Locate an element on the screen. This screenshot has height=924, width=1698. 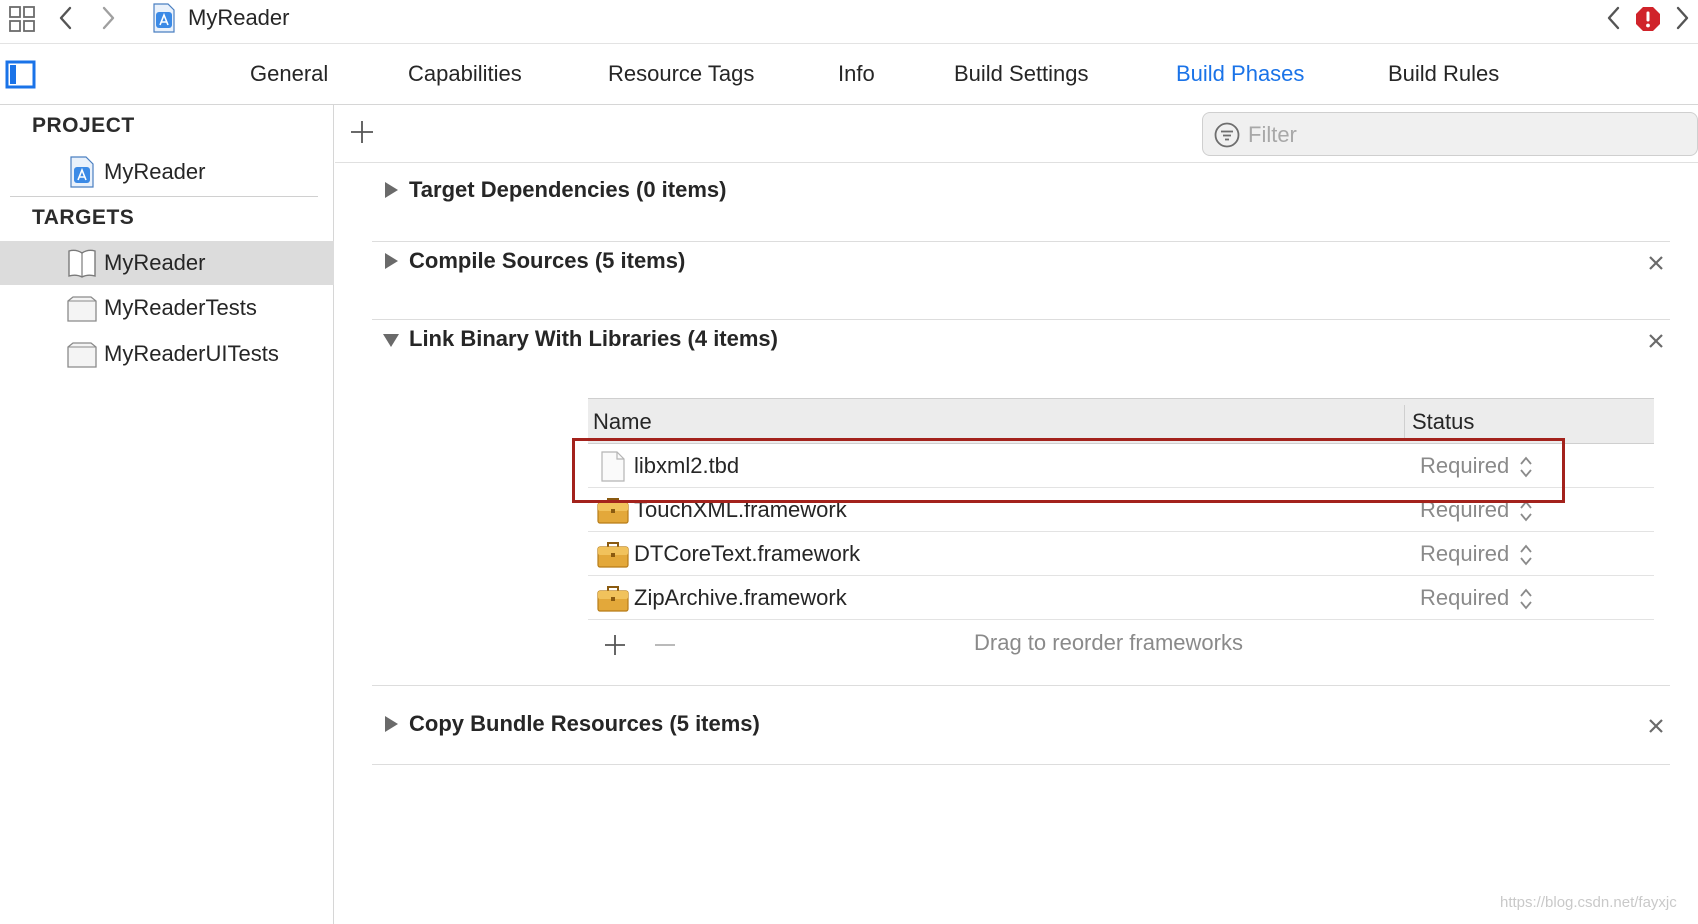
issue-next-chevron-icon is located at coordinates (1682, 18).